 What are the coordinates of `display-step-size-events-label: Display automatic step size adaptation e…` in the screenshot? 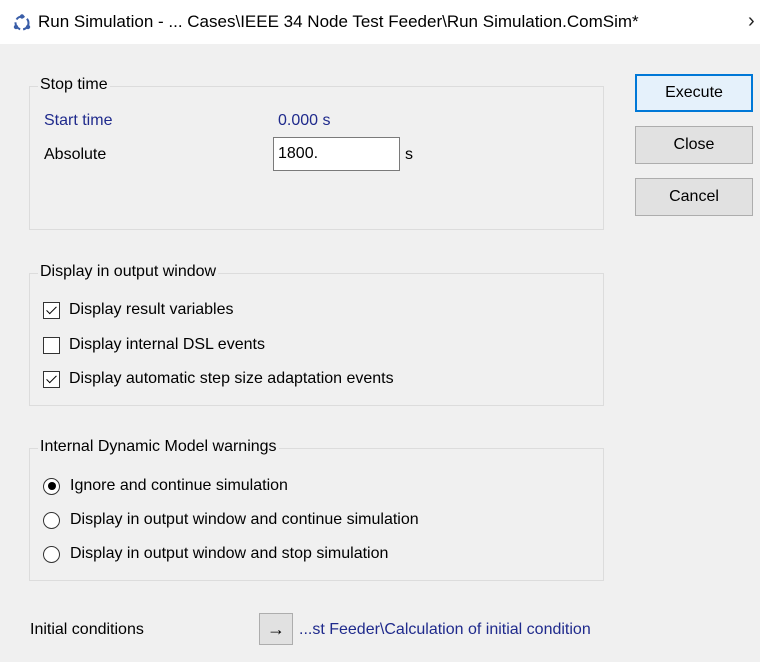 It's located at (231, 378).